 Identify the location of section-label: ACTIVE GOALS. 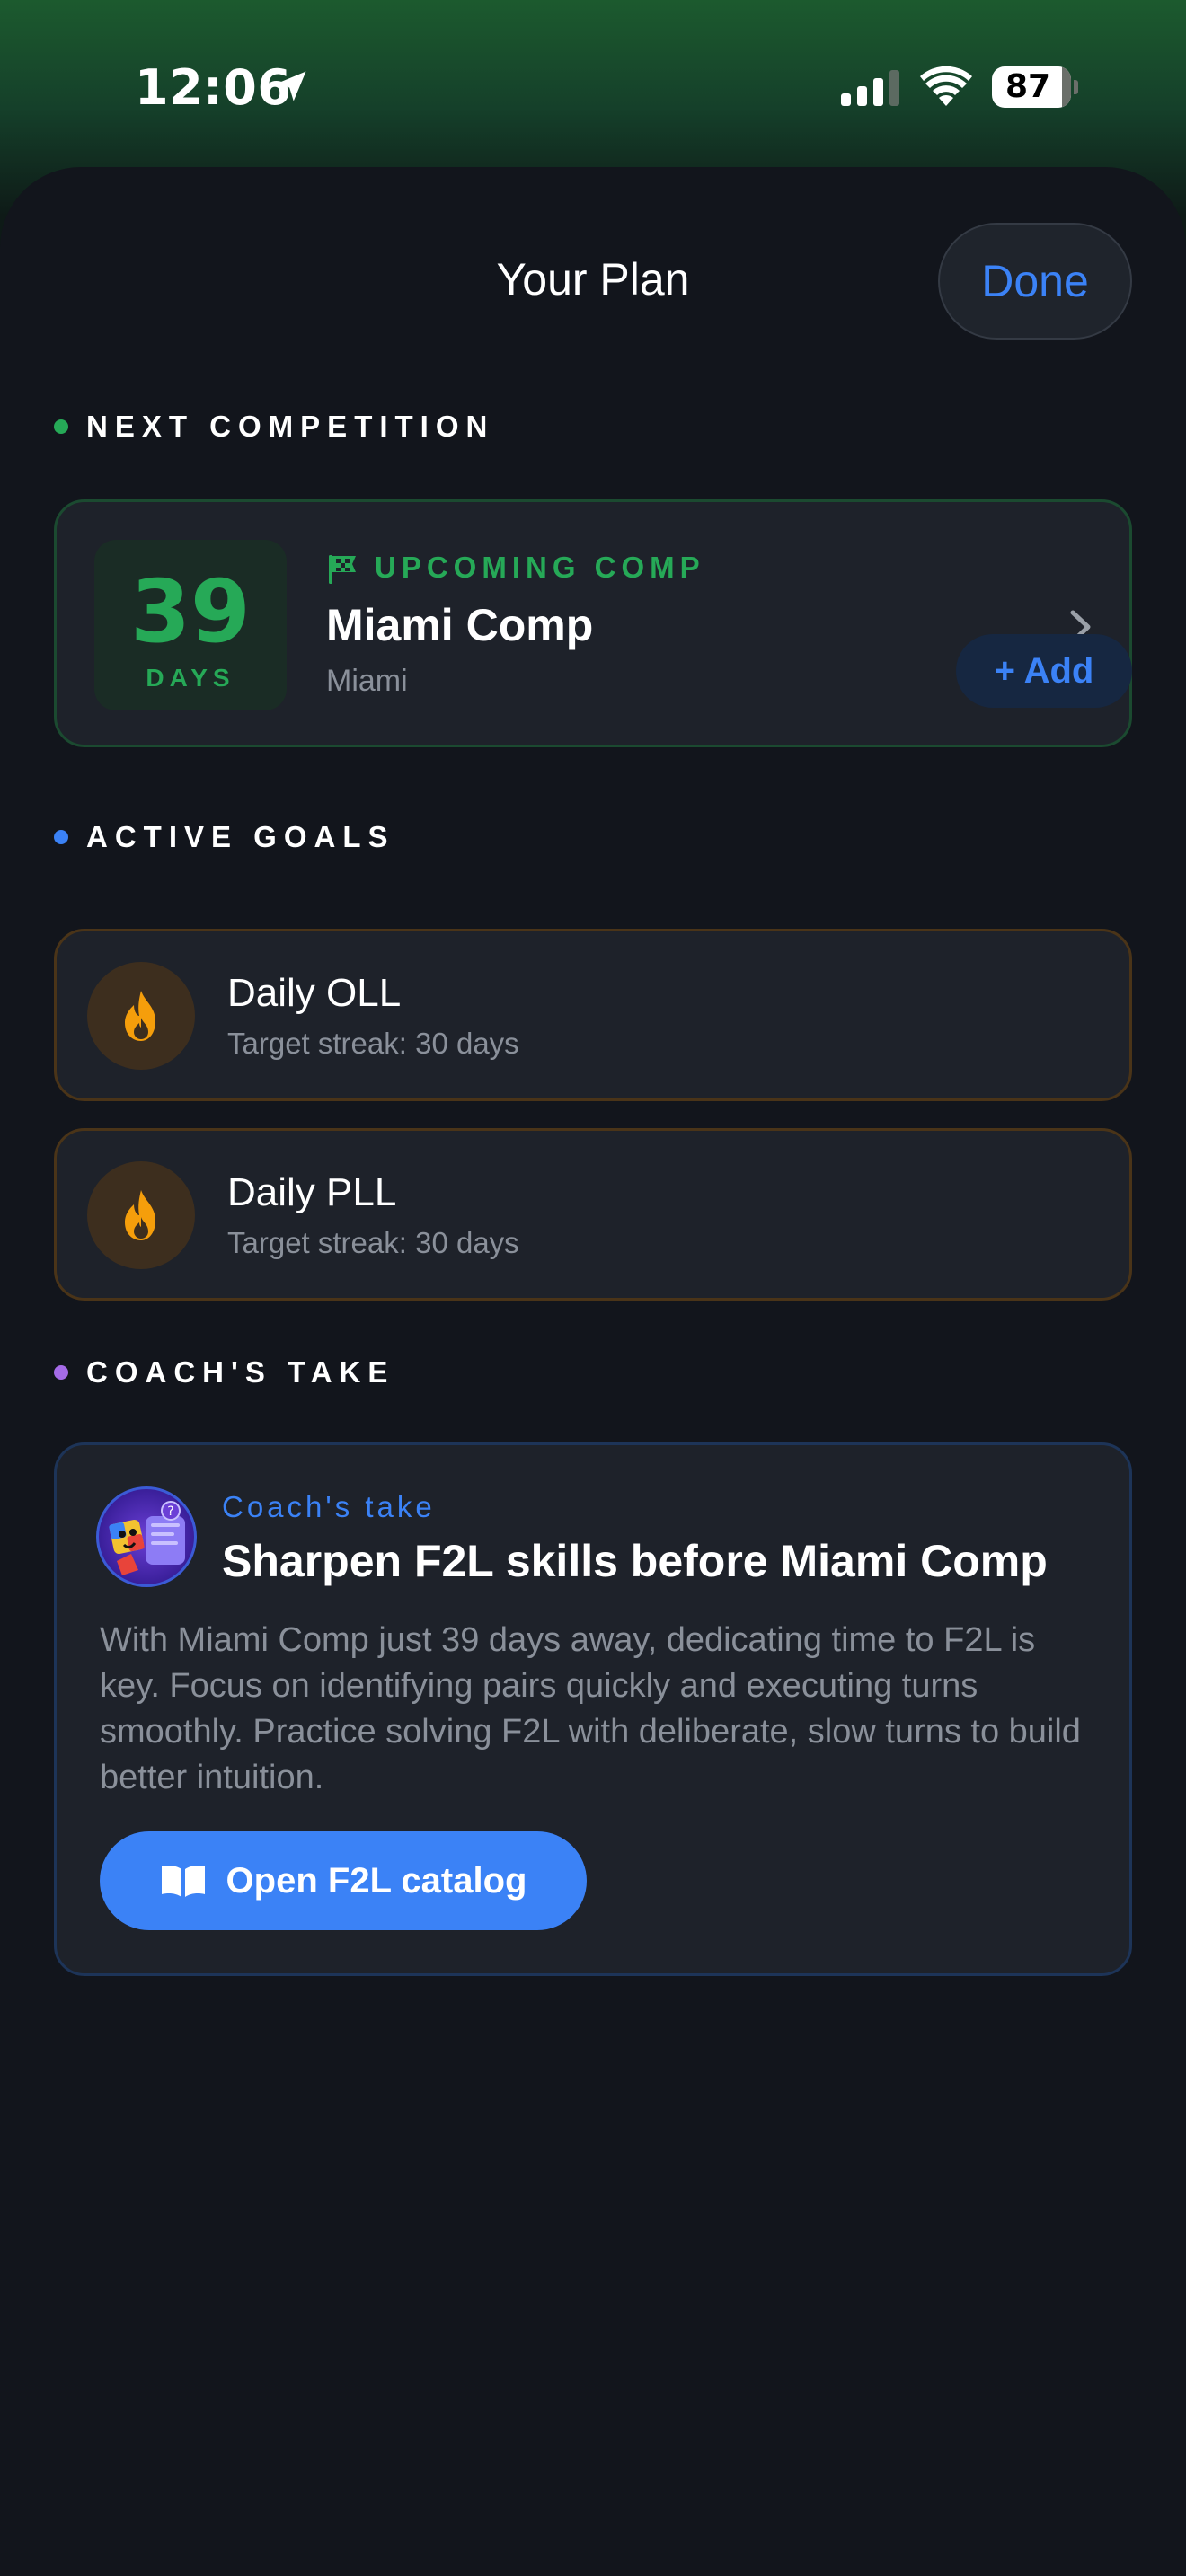
(240, 836).